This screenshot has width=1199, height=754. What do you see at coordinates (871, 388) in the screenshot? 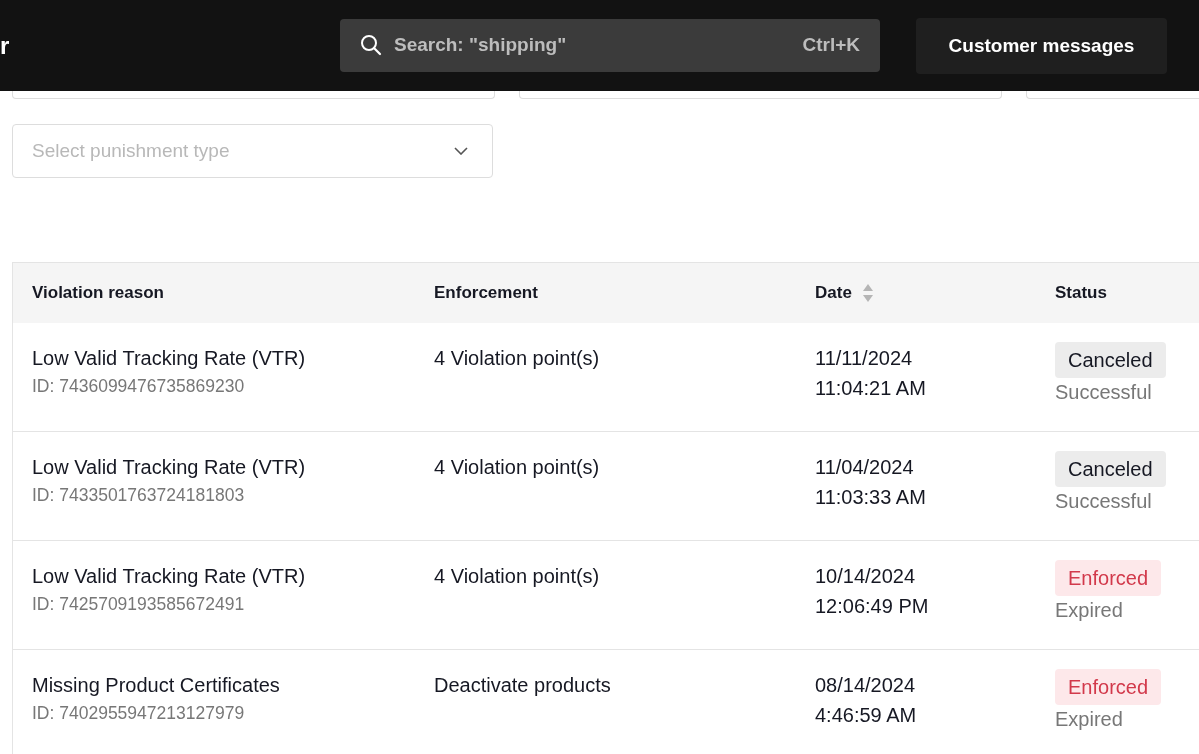
I see `time-text: 11:04:21 AM` at bounding box center [871, 388].